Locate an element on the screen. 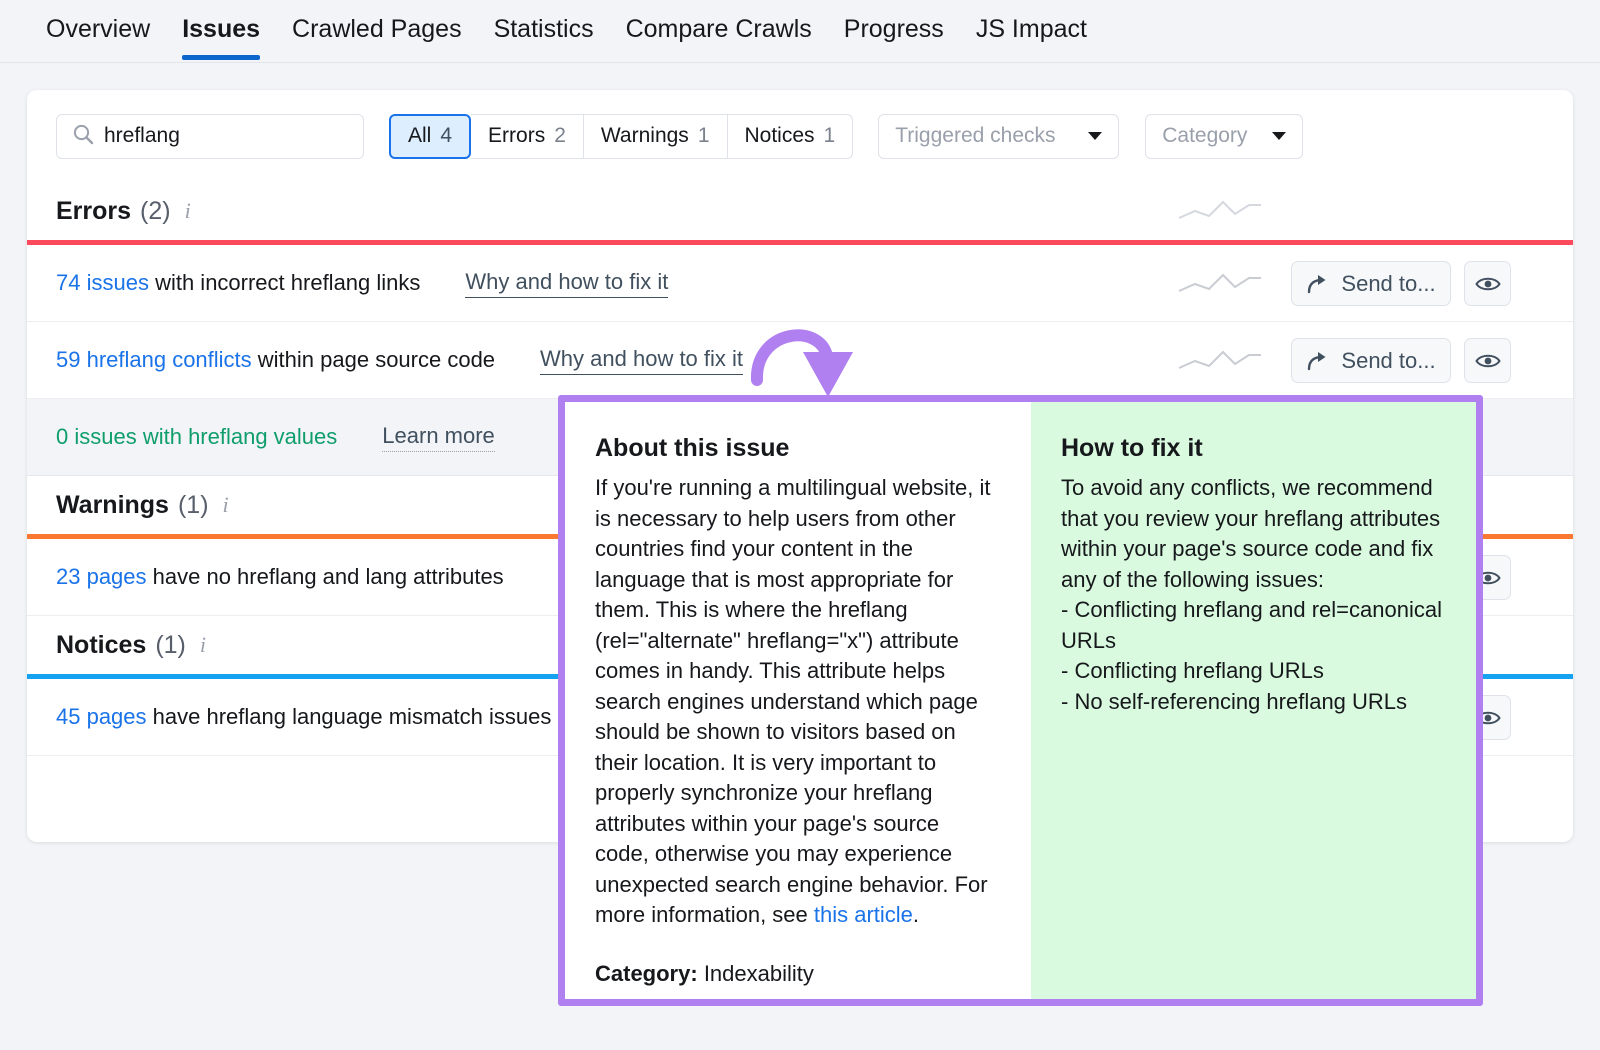 The image size is (1600, 1050). category-dropdown: Category is located at coordinates (1224, 136).